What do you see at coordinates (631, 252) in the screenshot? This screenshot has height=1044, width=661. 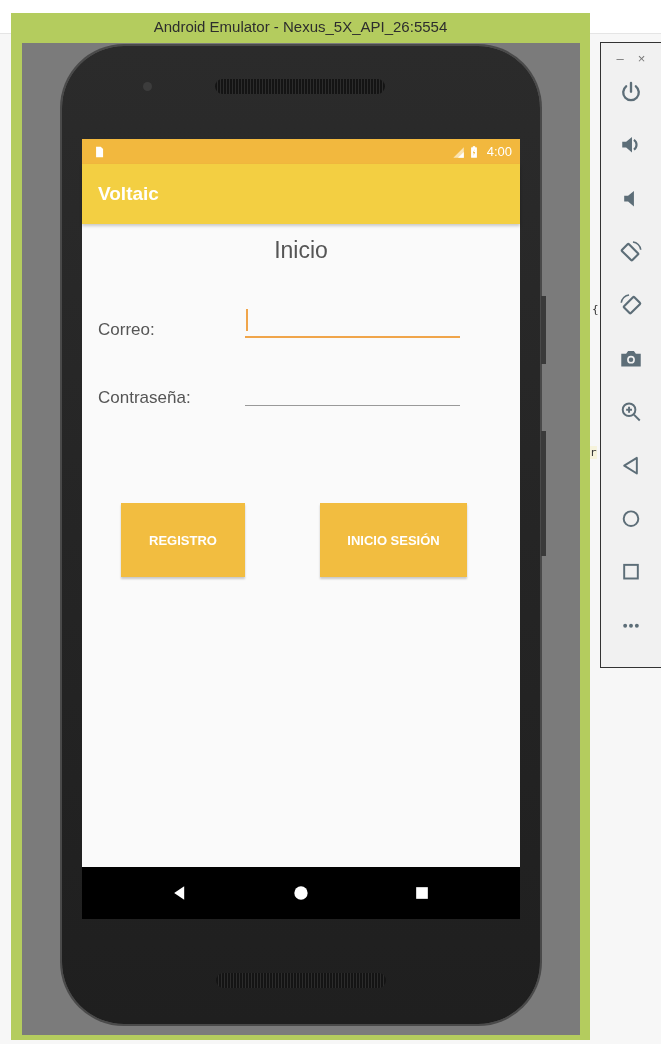 I see `rotate-left-icon` at bounding box center [631, 252].